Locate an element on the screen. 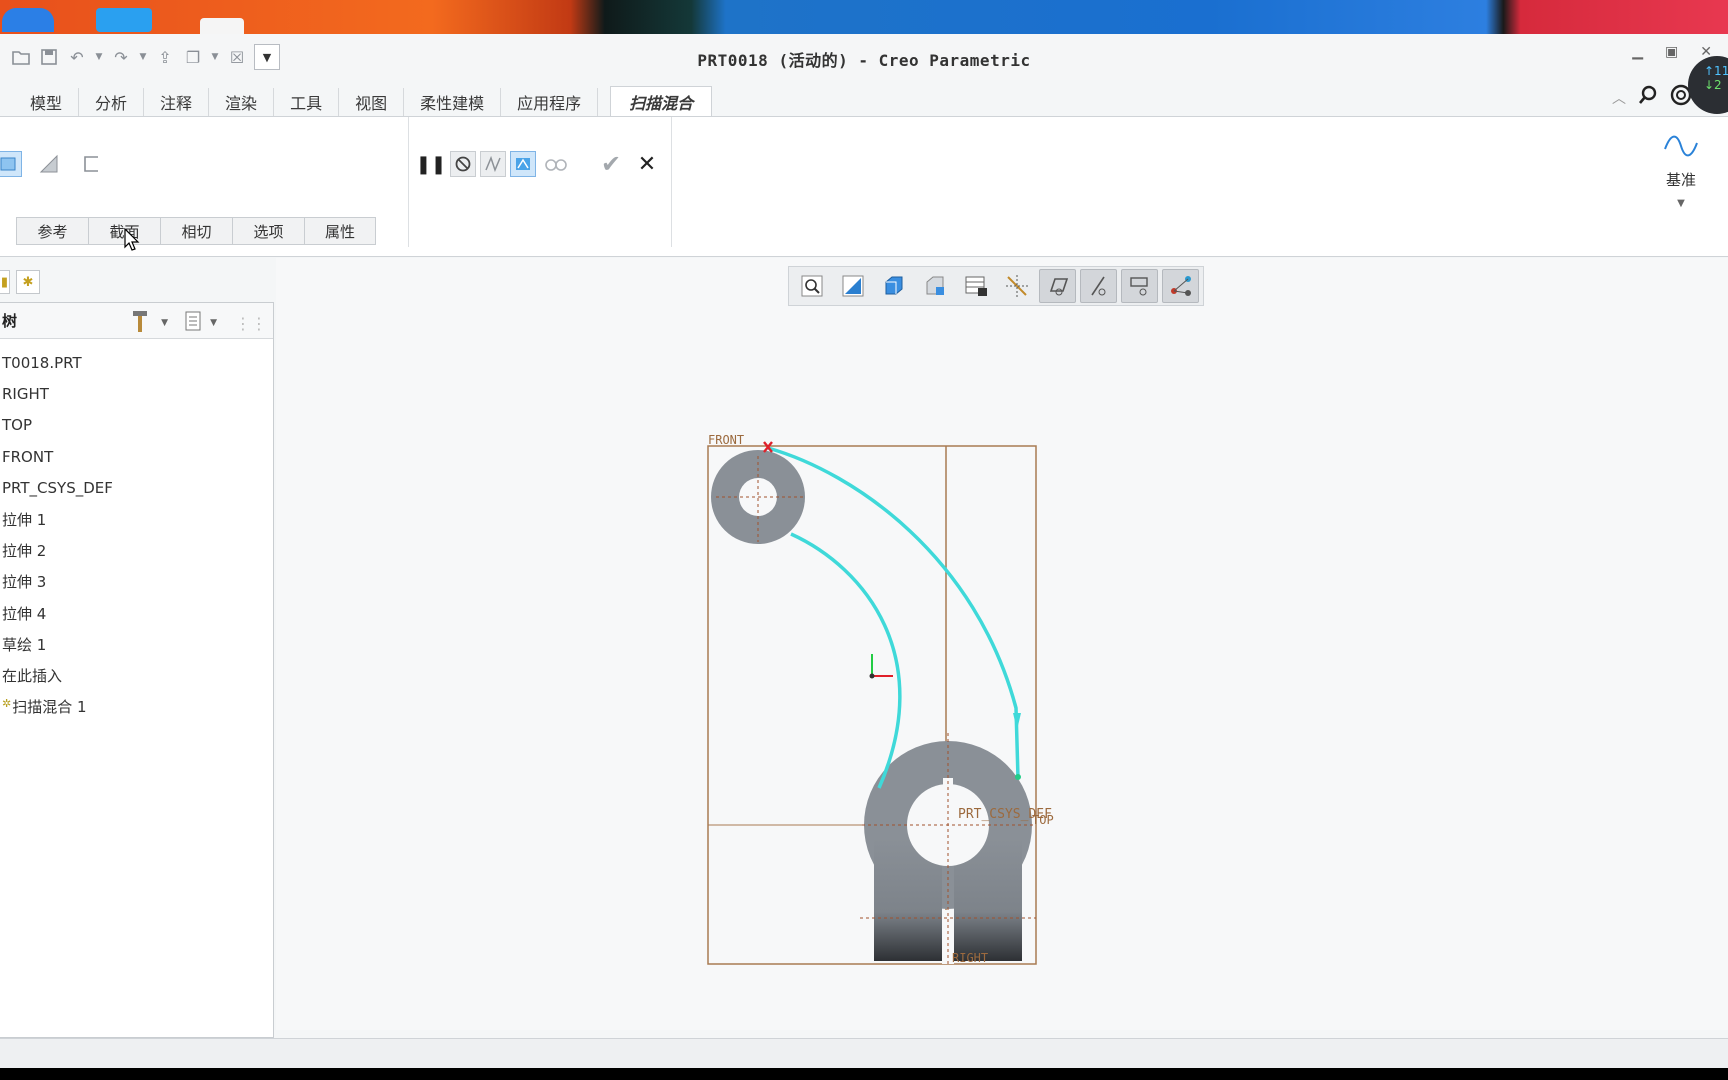 Image resolution: width=1728 pixels, height=1080 pixels. help-area: ︿ is located at coordinates (1652, 97).